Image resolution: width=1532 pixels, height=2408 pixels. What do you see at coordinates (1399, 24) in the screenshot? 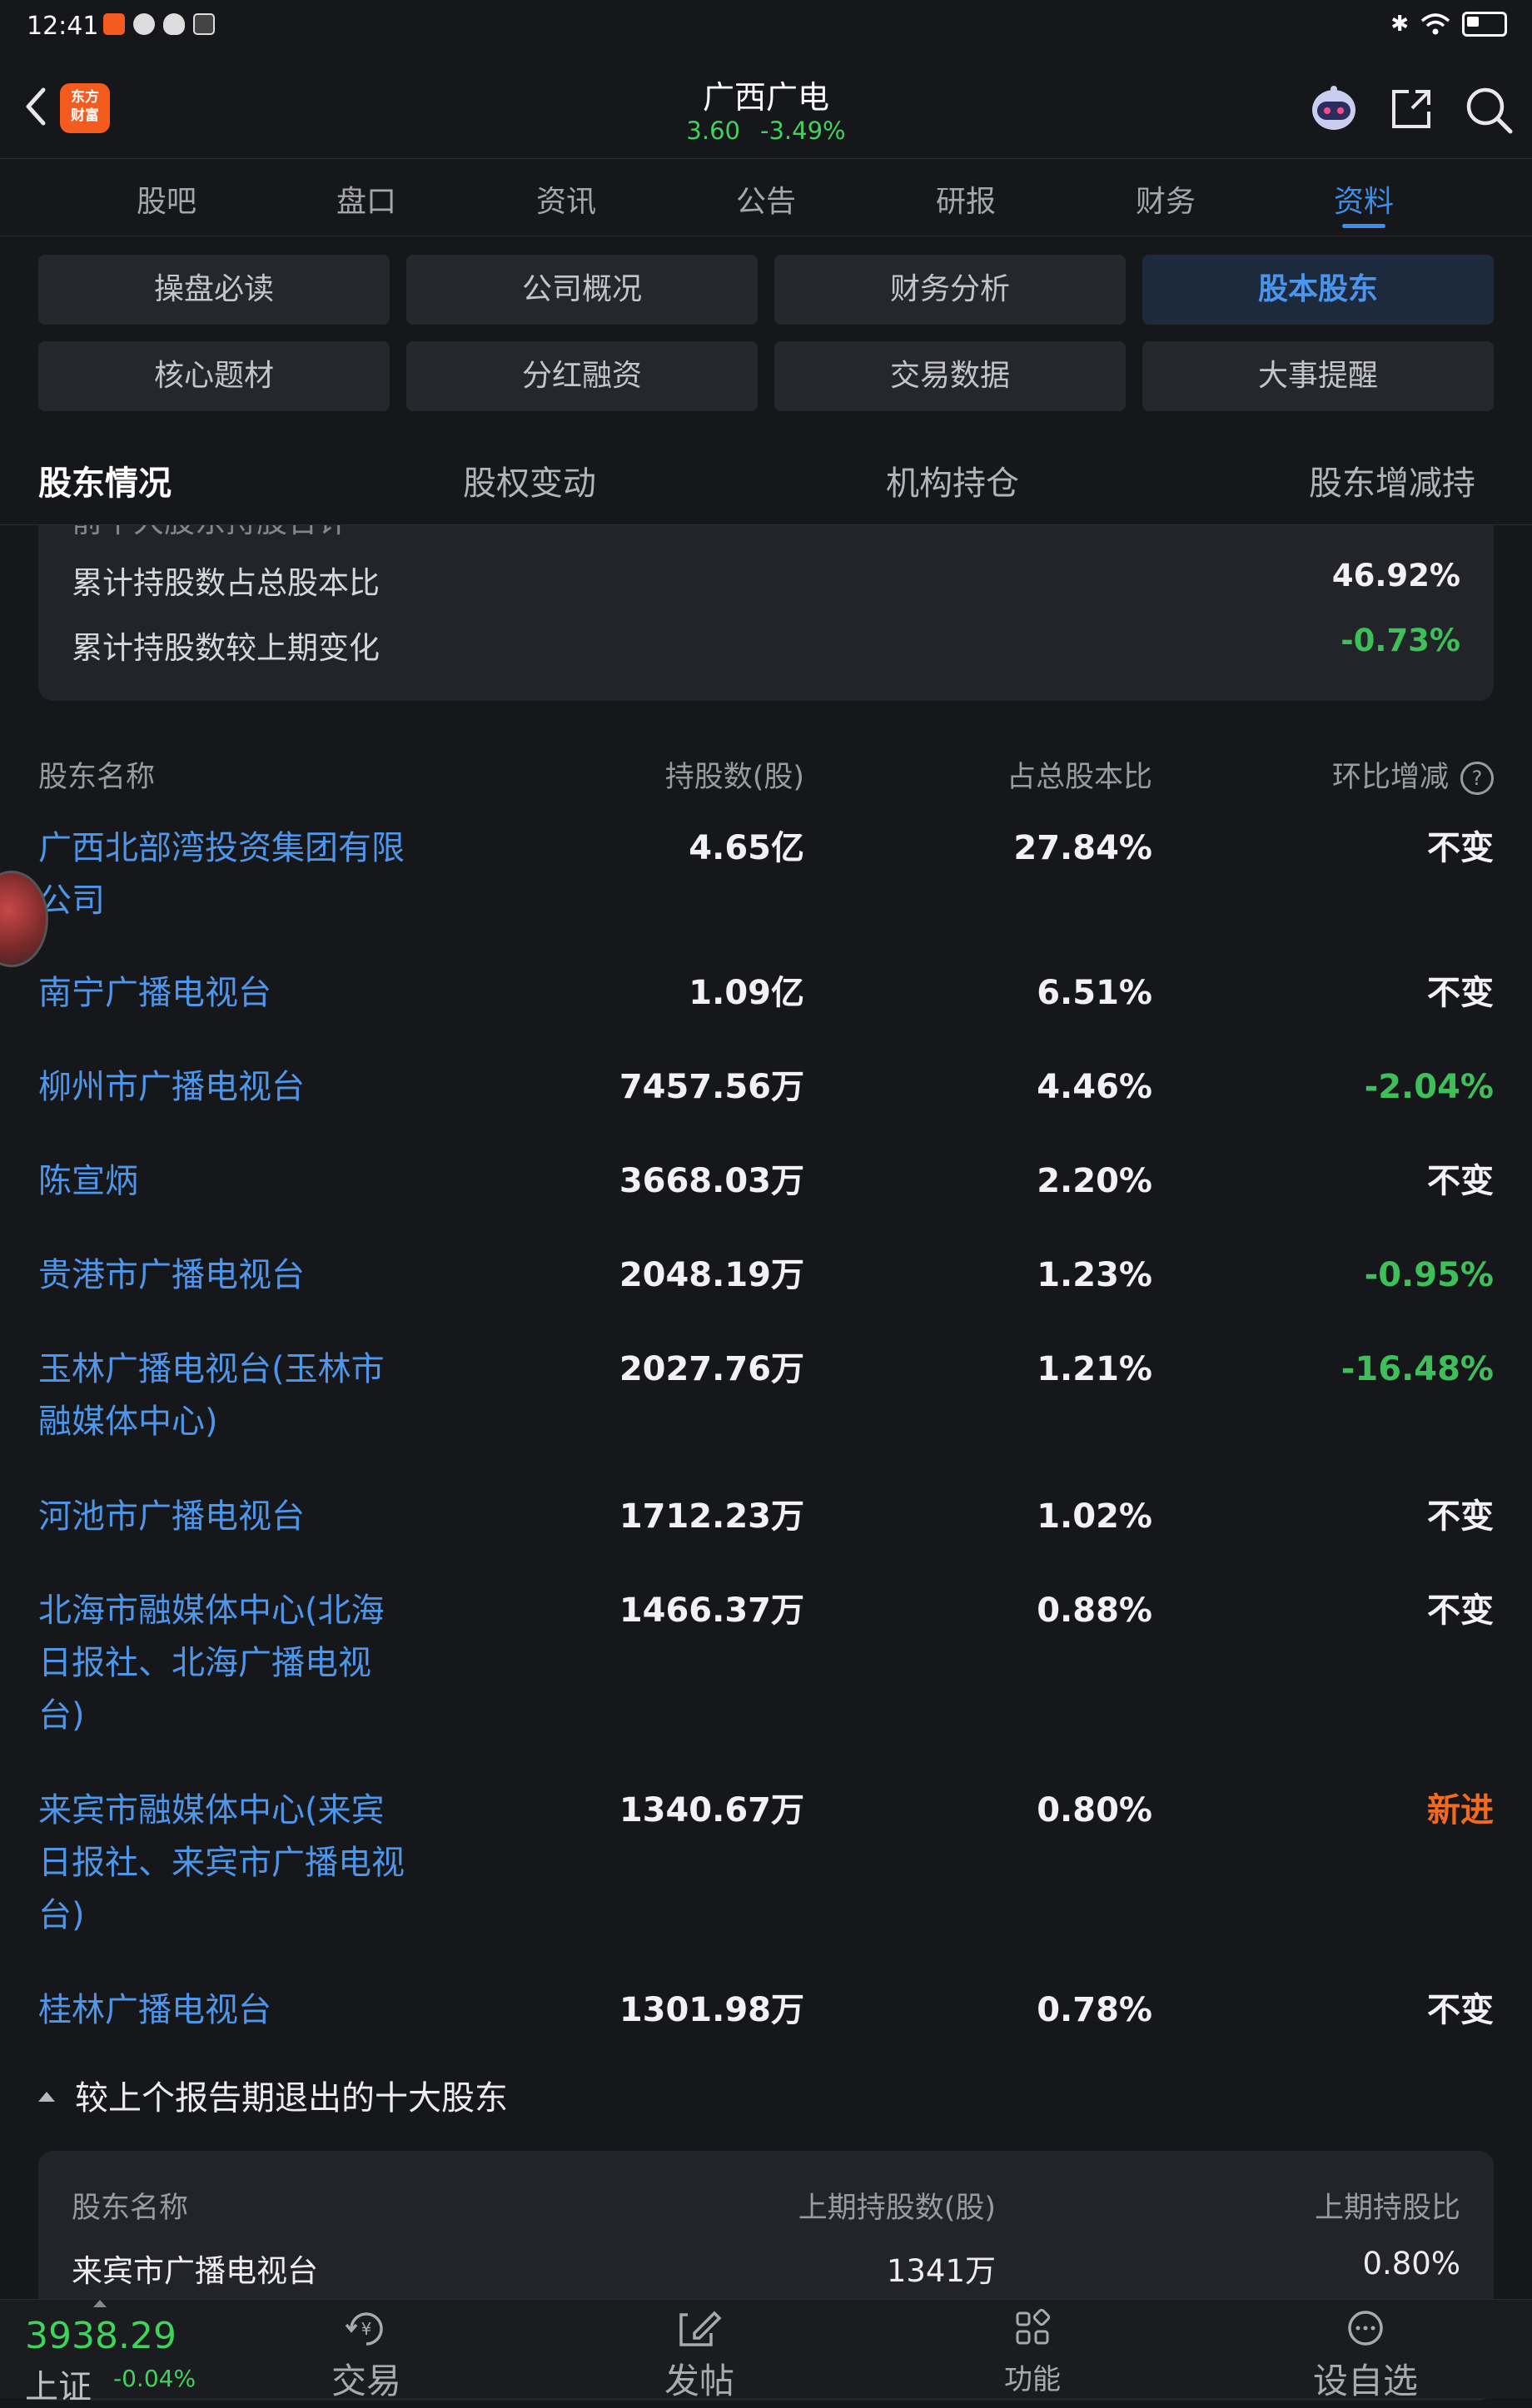
I see `bluetooth-icon: ✱` at bounding box center [1399, 24].